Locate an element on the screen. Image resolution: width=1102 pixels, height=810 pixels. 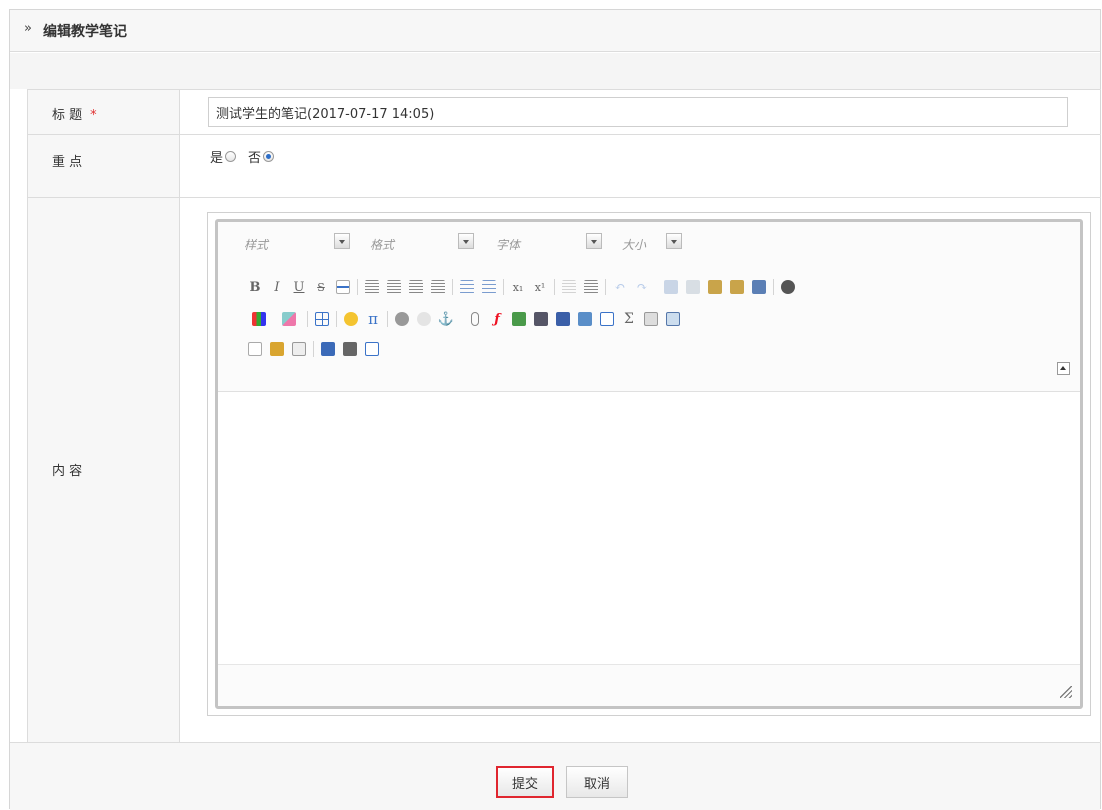
paste-text-button is located at coordinates (737, 287).